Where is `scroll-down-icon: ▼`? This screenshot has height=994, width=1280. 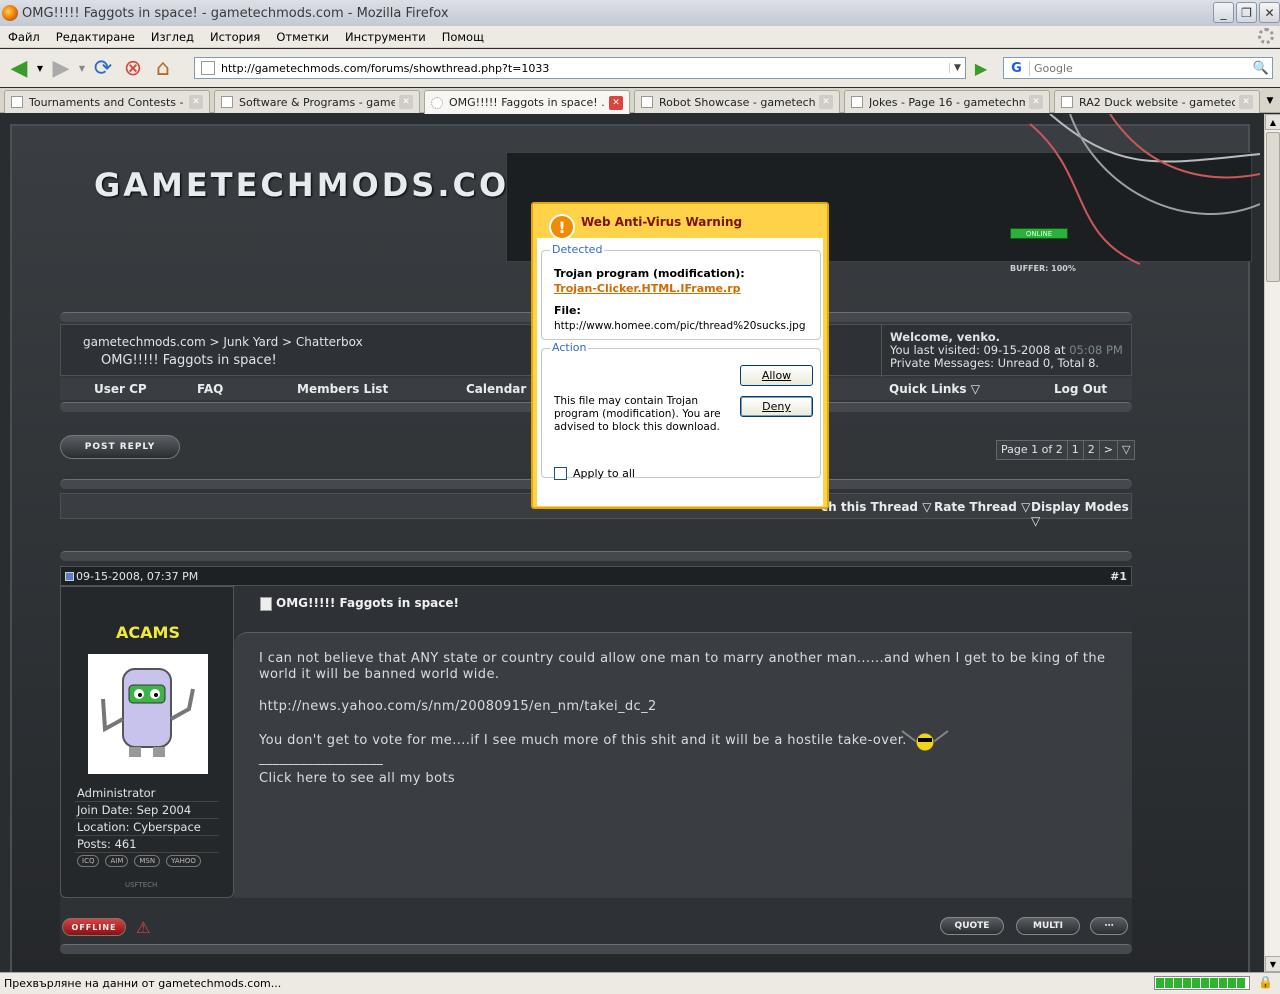 scroll-down-icon: ▼ is located at coordinates (1272, 964).